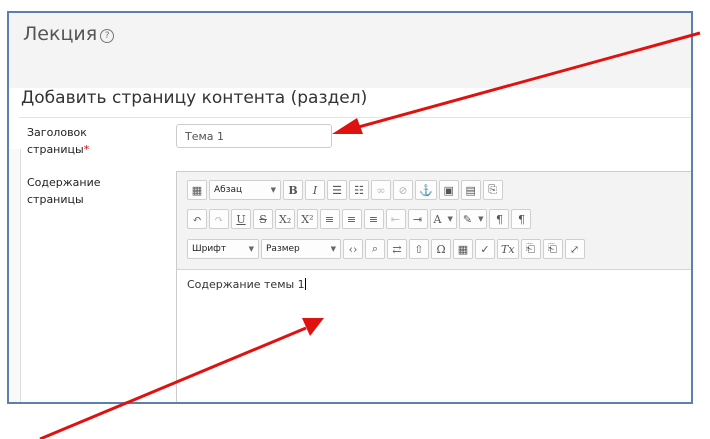  What do you see at coordinates (516, 82) in the screenshot?
I see `arrow-to-title-input` at bounding box center [516, 82].